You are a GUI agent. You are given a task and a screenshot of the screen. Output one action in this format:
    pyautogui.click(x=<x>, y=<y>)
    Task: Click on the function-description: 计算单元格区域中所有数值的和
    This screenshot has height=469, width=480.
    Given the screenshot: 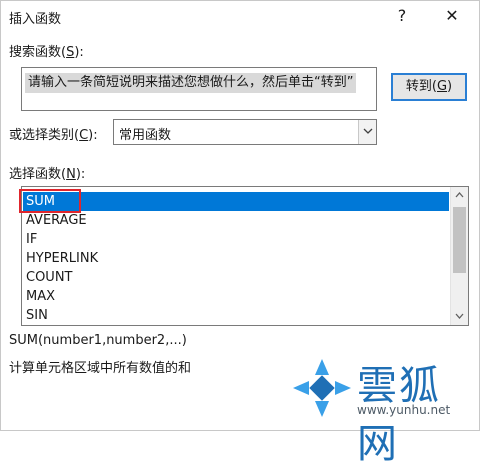 What is the action you would take?
    pyautogui.click(x=100, y=368)
    